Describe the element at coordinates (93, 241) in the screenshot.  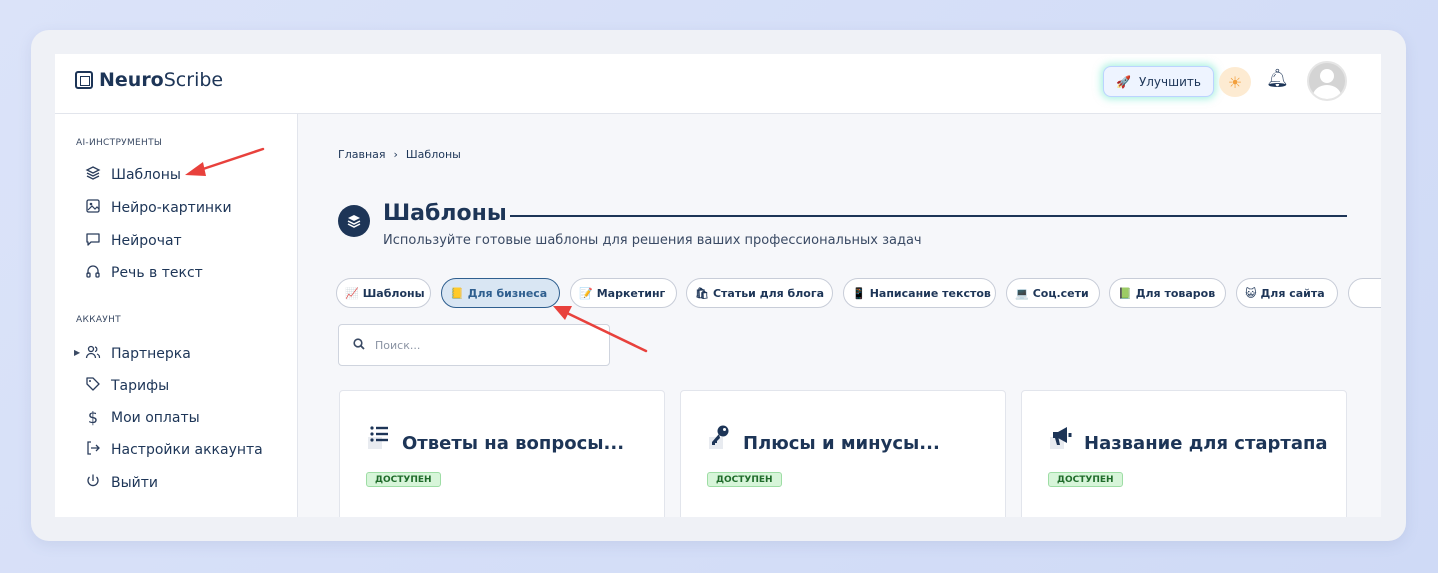
I see `chat-icon` at that location.